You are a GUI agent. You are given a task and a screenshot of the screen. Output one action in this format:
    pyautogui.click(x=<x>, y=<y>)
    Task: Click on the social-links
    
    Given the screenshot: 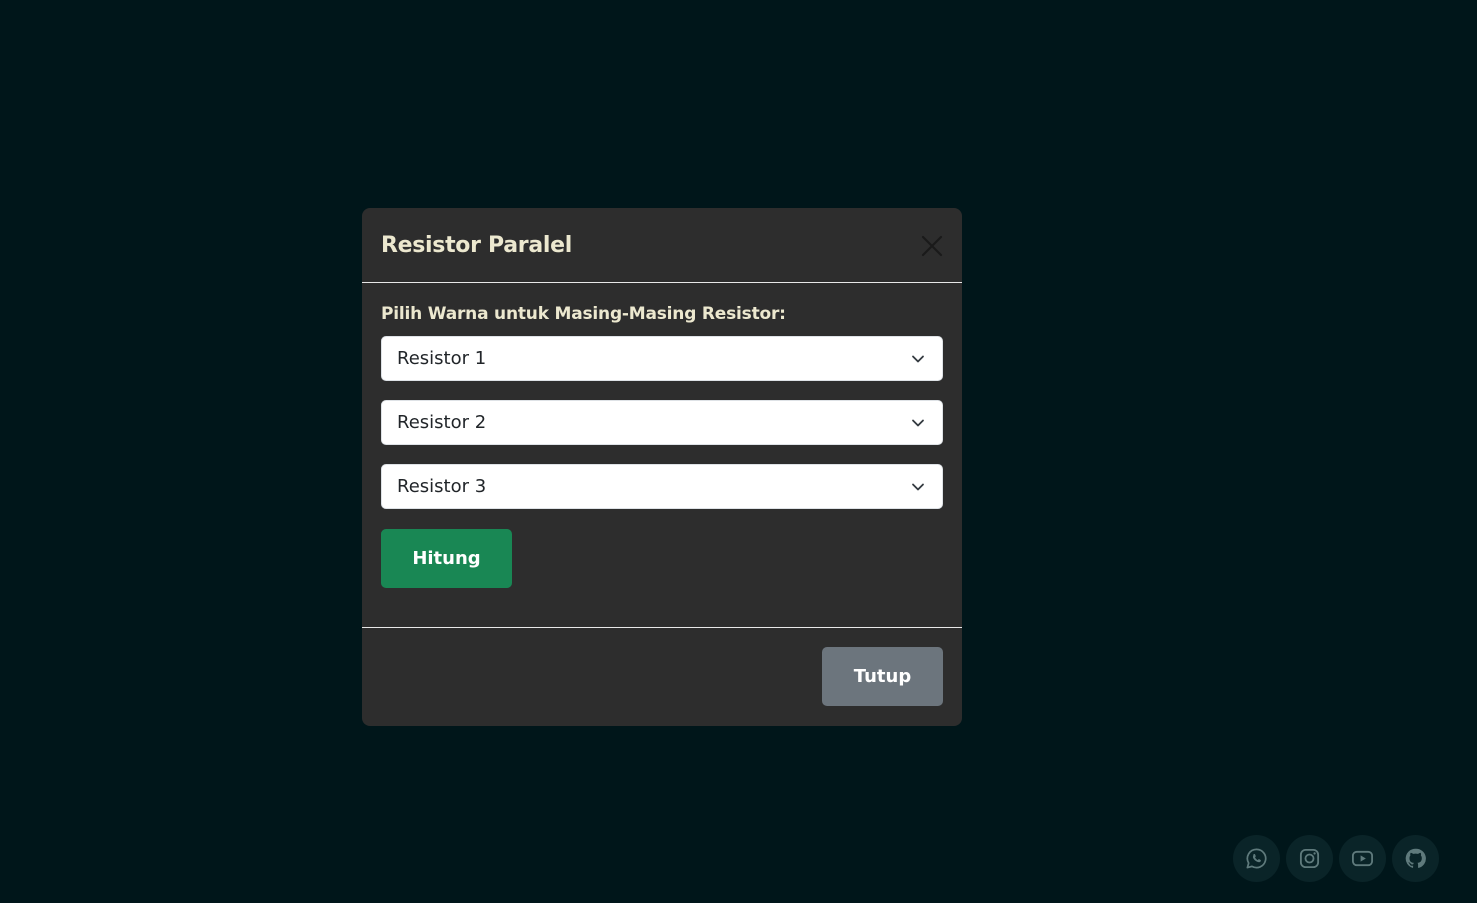 What is the action you would take?
    pyautogui.click(x=1337, y=859)
    